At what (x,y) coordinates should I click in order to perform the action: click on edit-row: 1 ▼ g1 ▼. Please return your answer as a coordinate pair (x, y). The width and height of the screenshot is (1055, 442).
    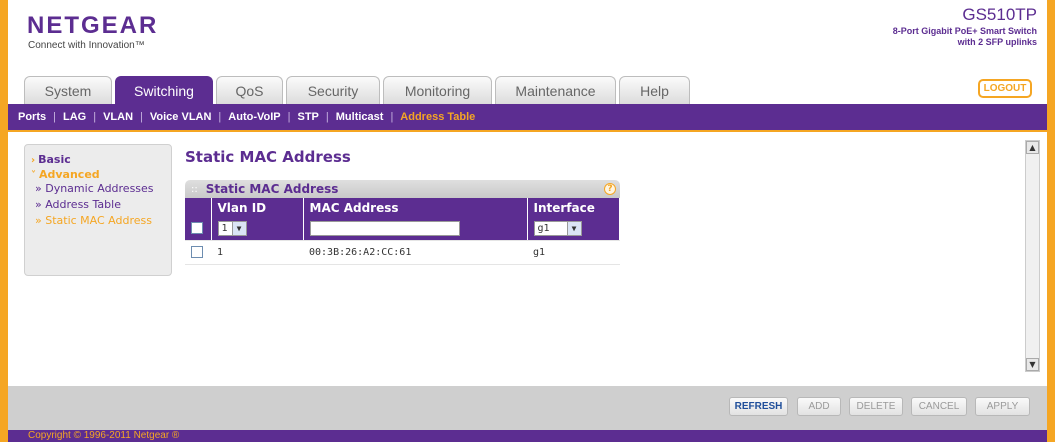
    Looking at the image, I should click on (402, 229).